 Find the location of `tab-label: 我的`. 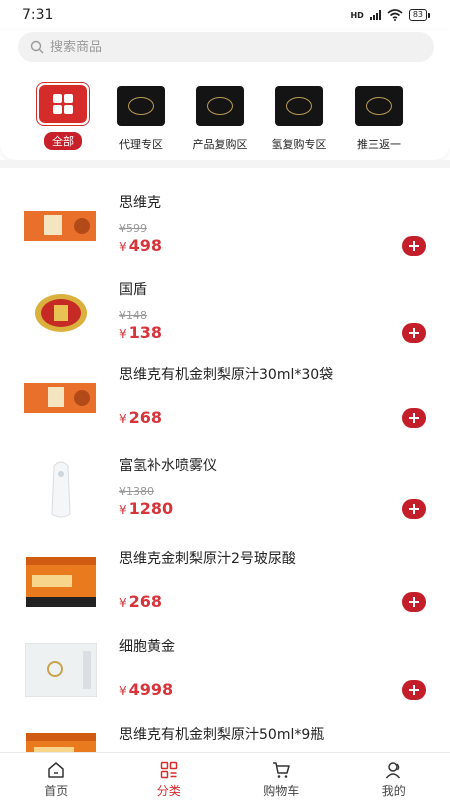

tab-label: 我的 is located at coordinates (393, 791).